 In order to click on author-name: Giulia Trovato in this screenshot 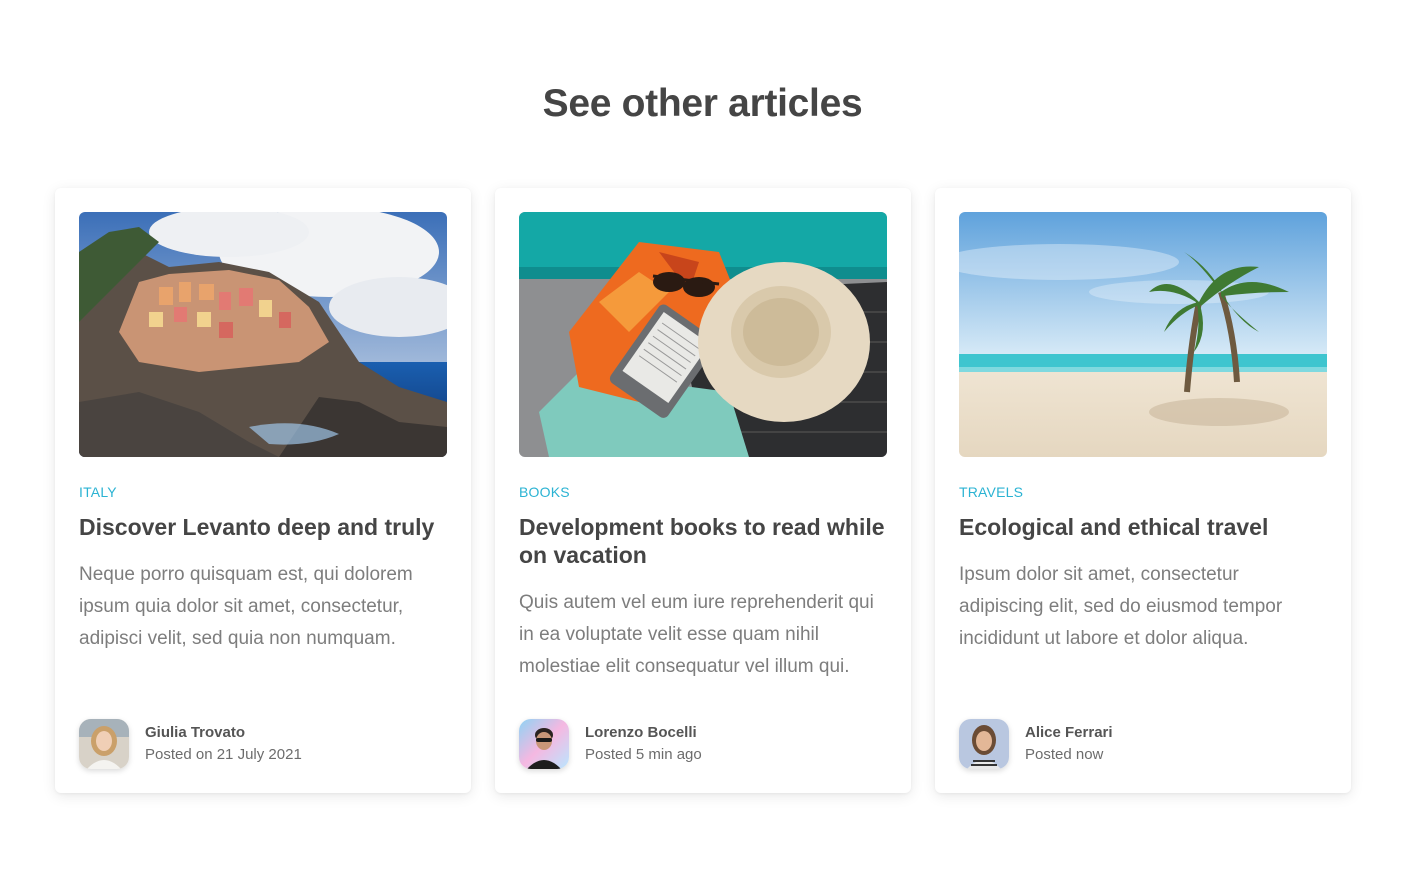, I will do `click(195, 732)`.